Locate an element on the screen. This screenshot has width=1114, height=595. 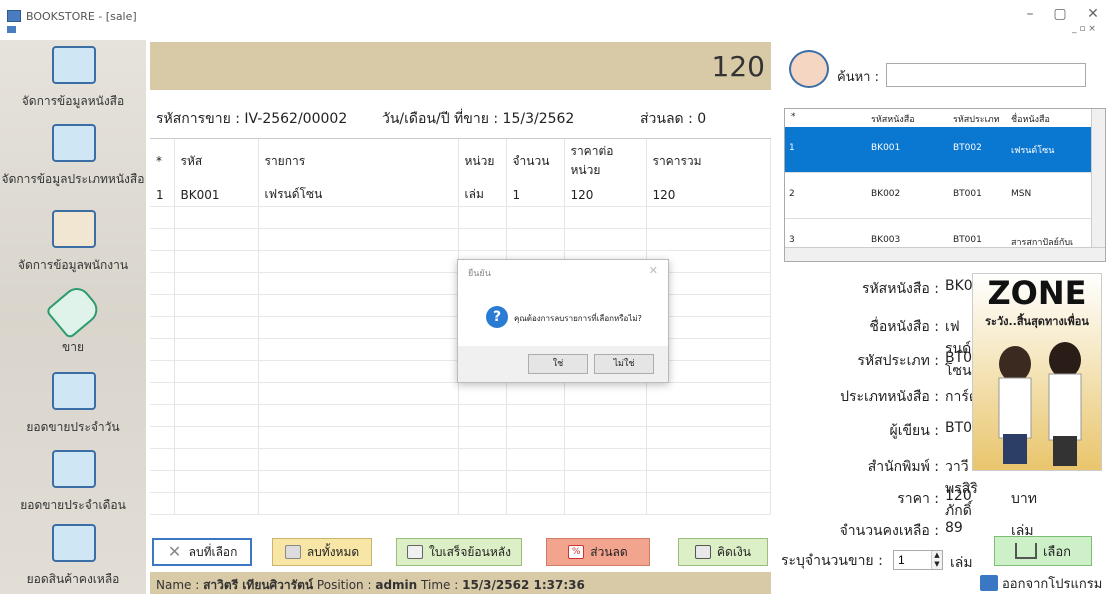
column-header: รายการ is located at coordinates (358, 161).